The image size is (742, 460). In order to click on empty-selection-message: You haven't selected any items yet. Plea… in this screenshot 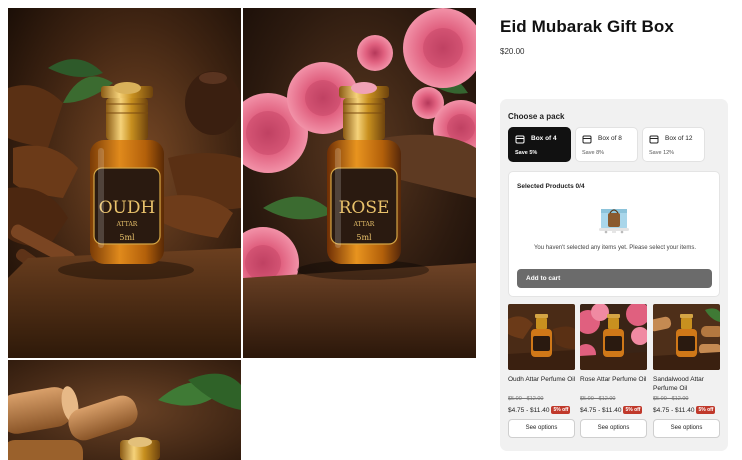, I will do `click(614, 248)`.